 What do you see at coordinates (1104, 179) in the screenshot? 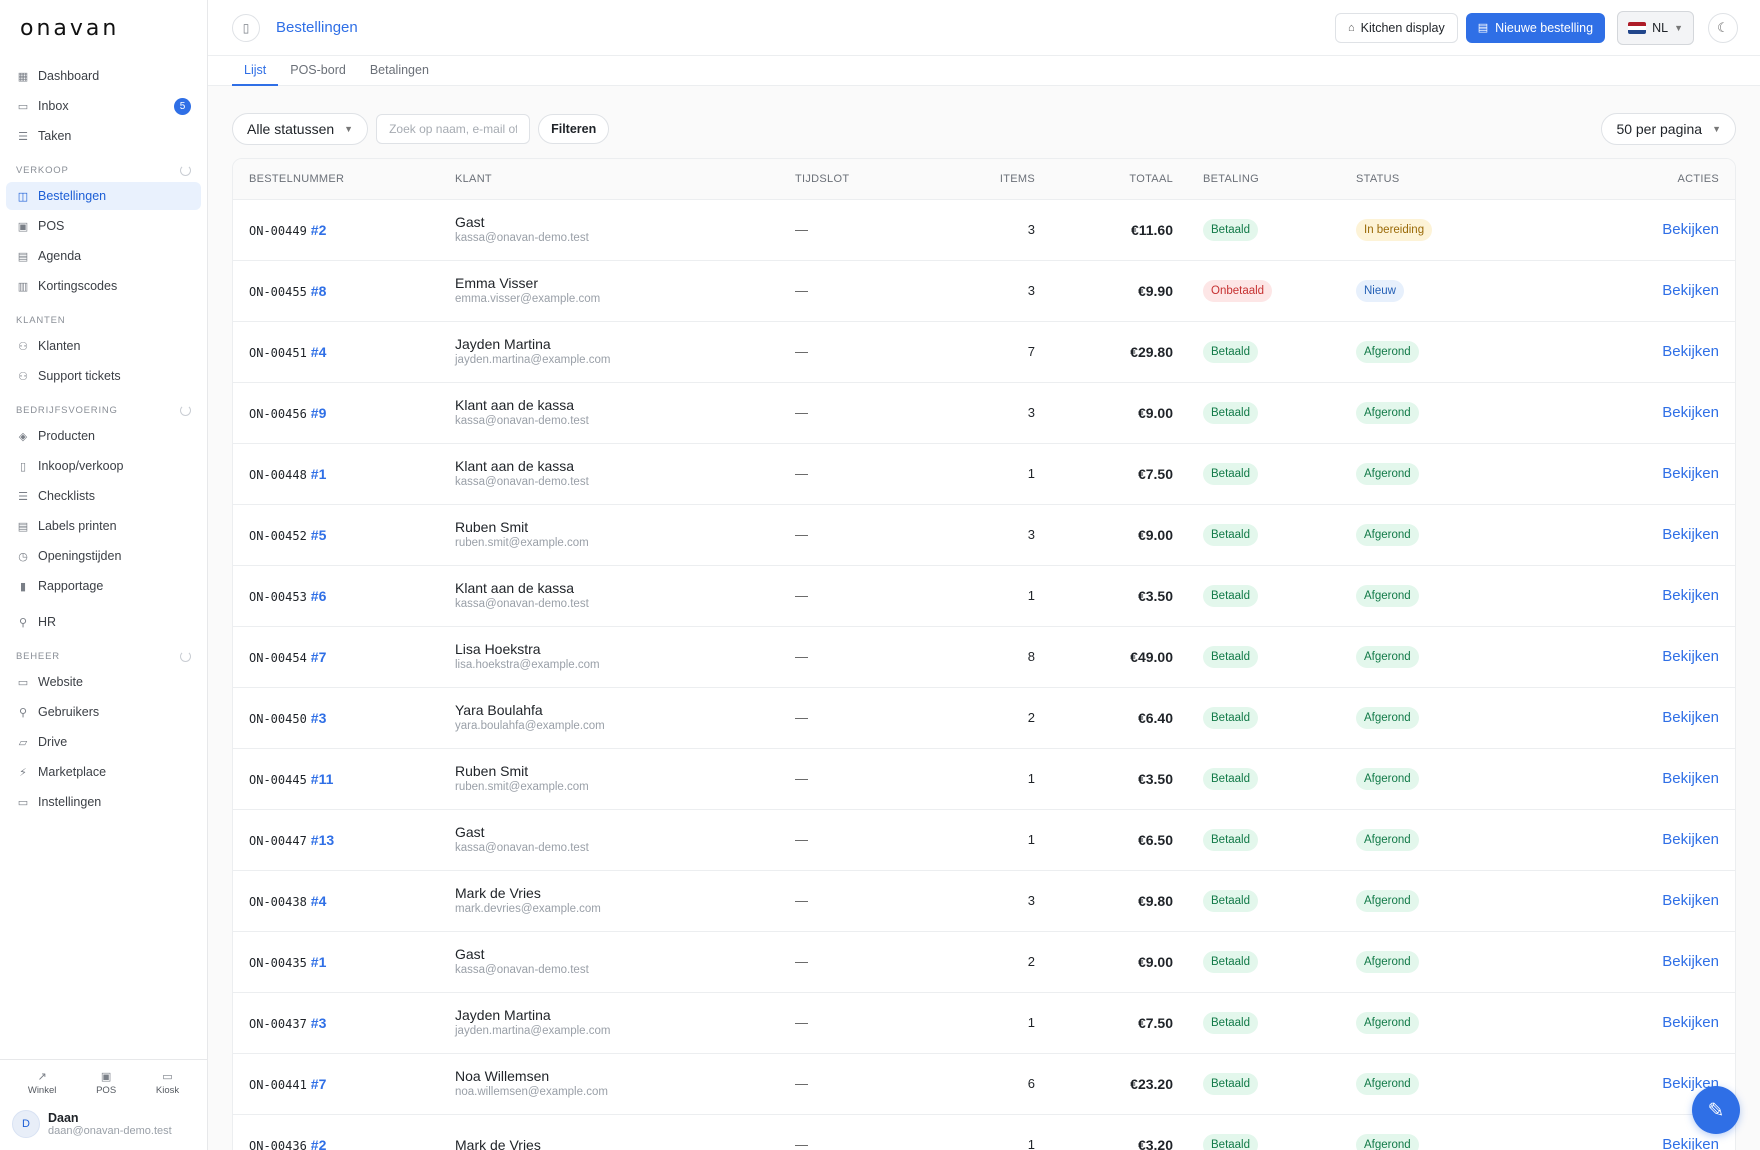
I see `header-total: TOTAAL` at bounding box center [1104, 179].